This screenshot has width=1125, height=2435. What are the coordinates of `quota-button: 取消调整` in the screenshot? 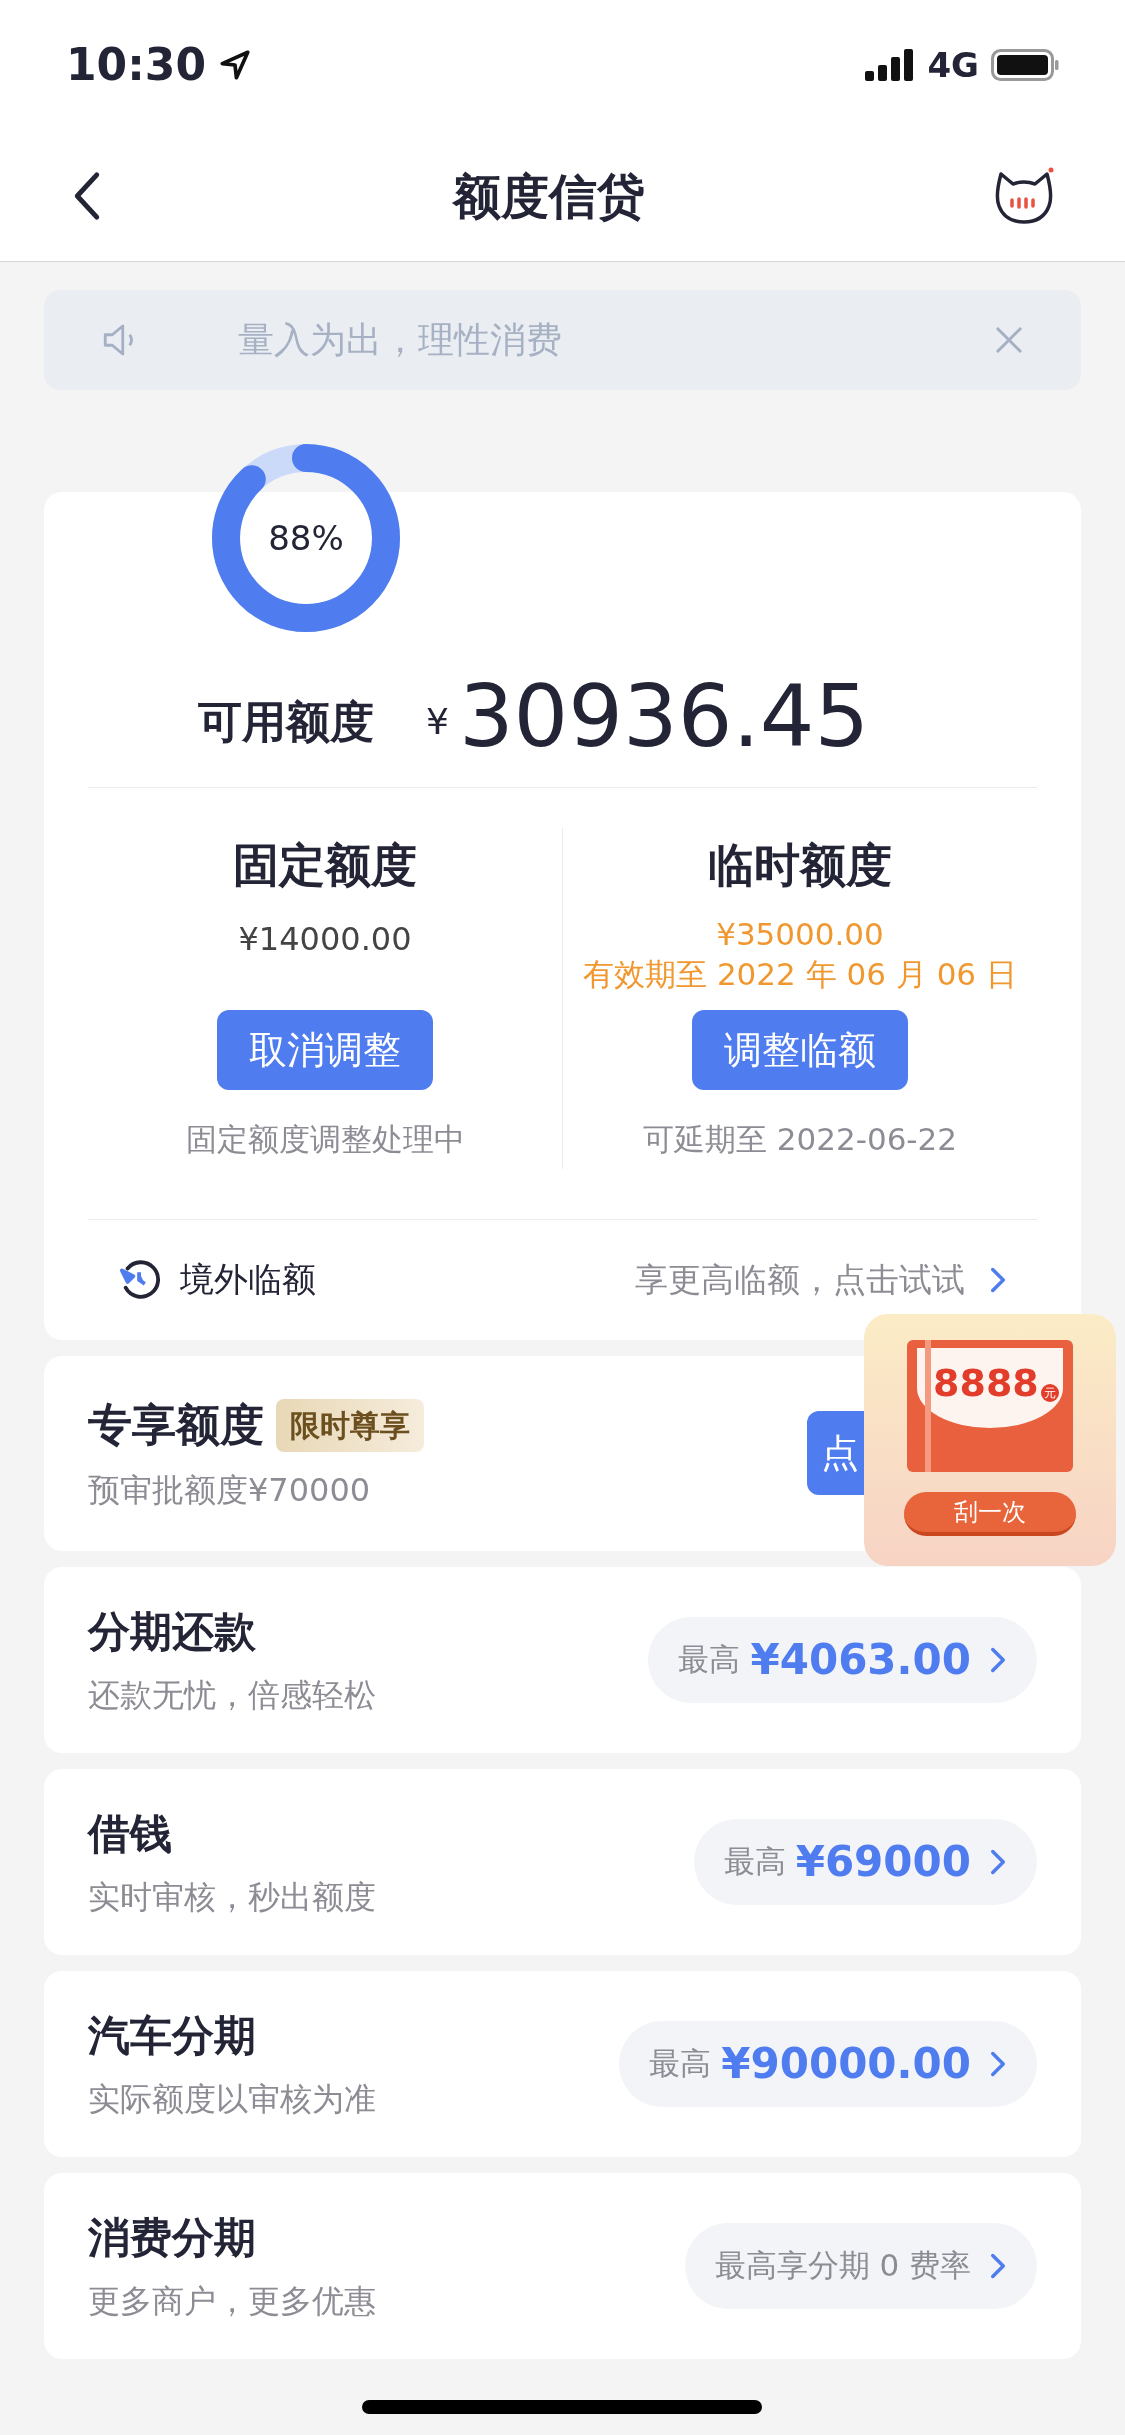 It's located at (325, 1050).